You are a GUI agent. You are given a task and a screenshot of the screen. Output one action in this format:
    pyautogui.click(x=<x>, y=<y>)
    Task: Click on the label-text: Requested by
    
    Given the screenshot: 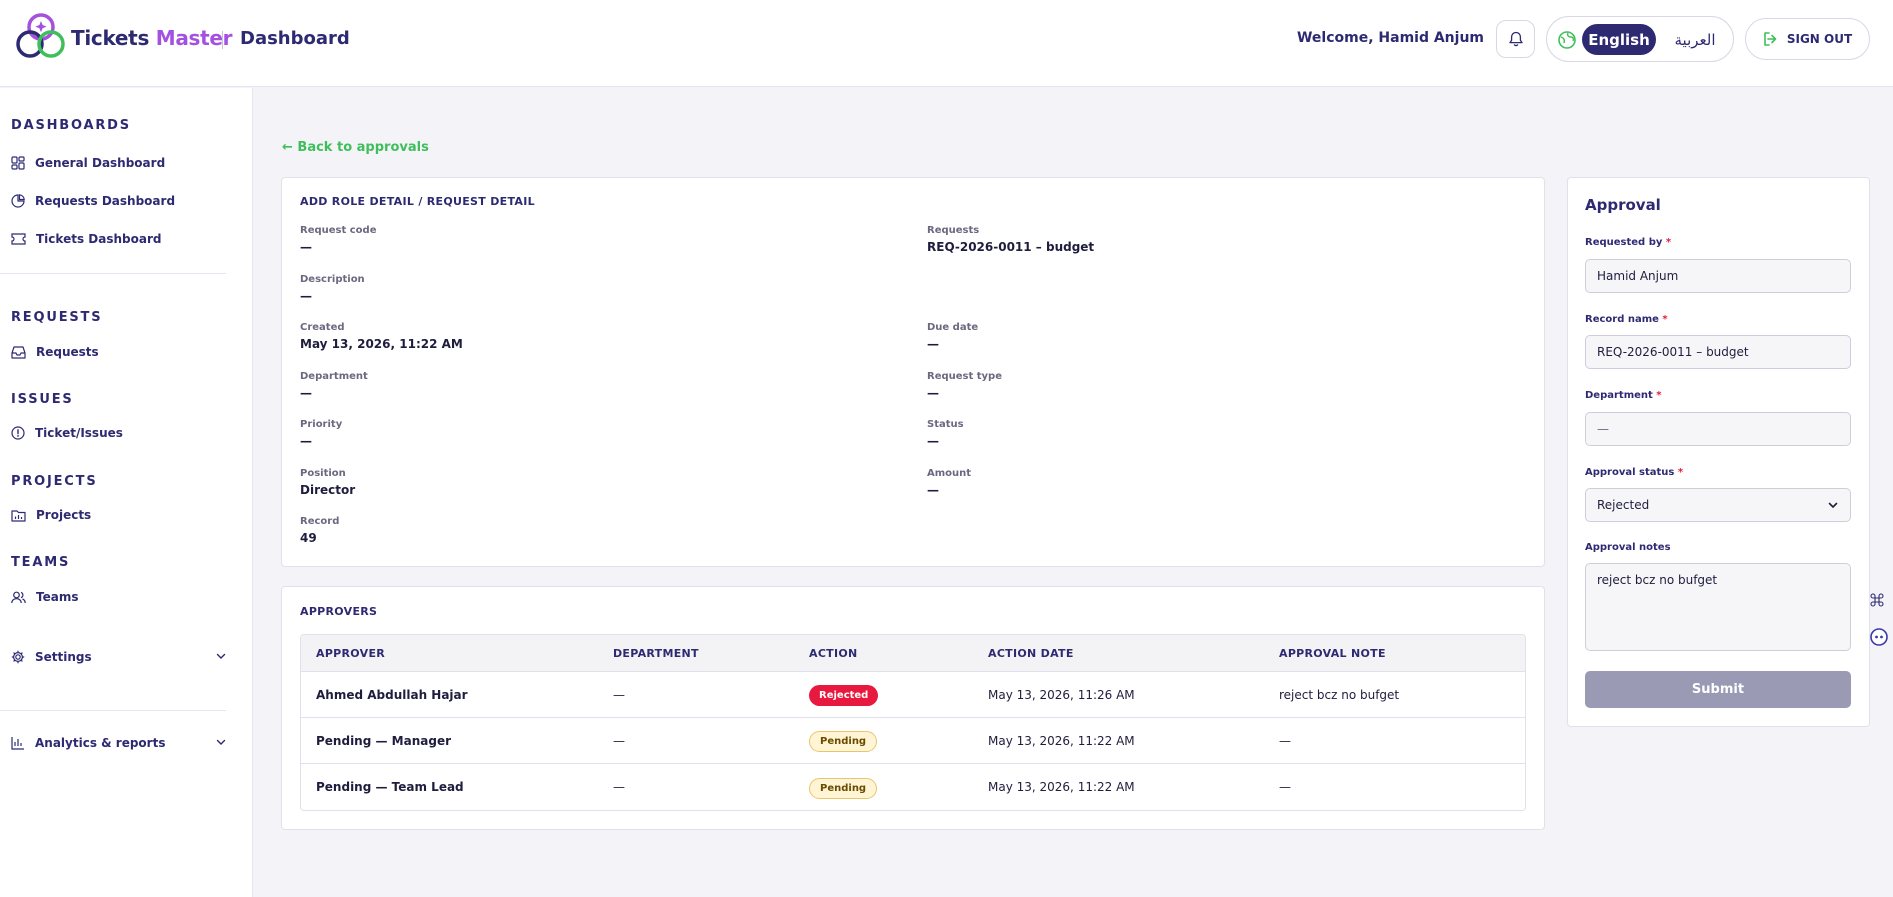 What is the action you would take?
    pyautogui.click(x=1624, y=242)
    